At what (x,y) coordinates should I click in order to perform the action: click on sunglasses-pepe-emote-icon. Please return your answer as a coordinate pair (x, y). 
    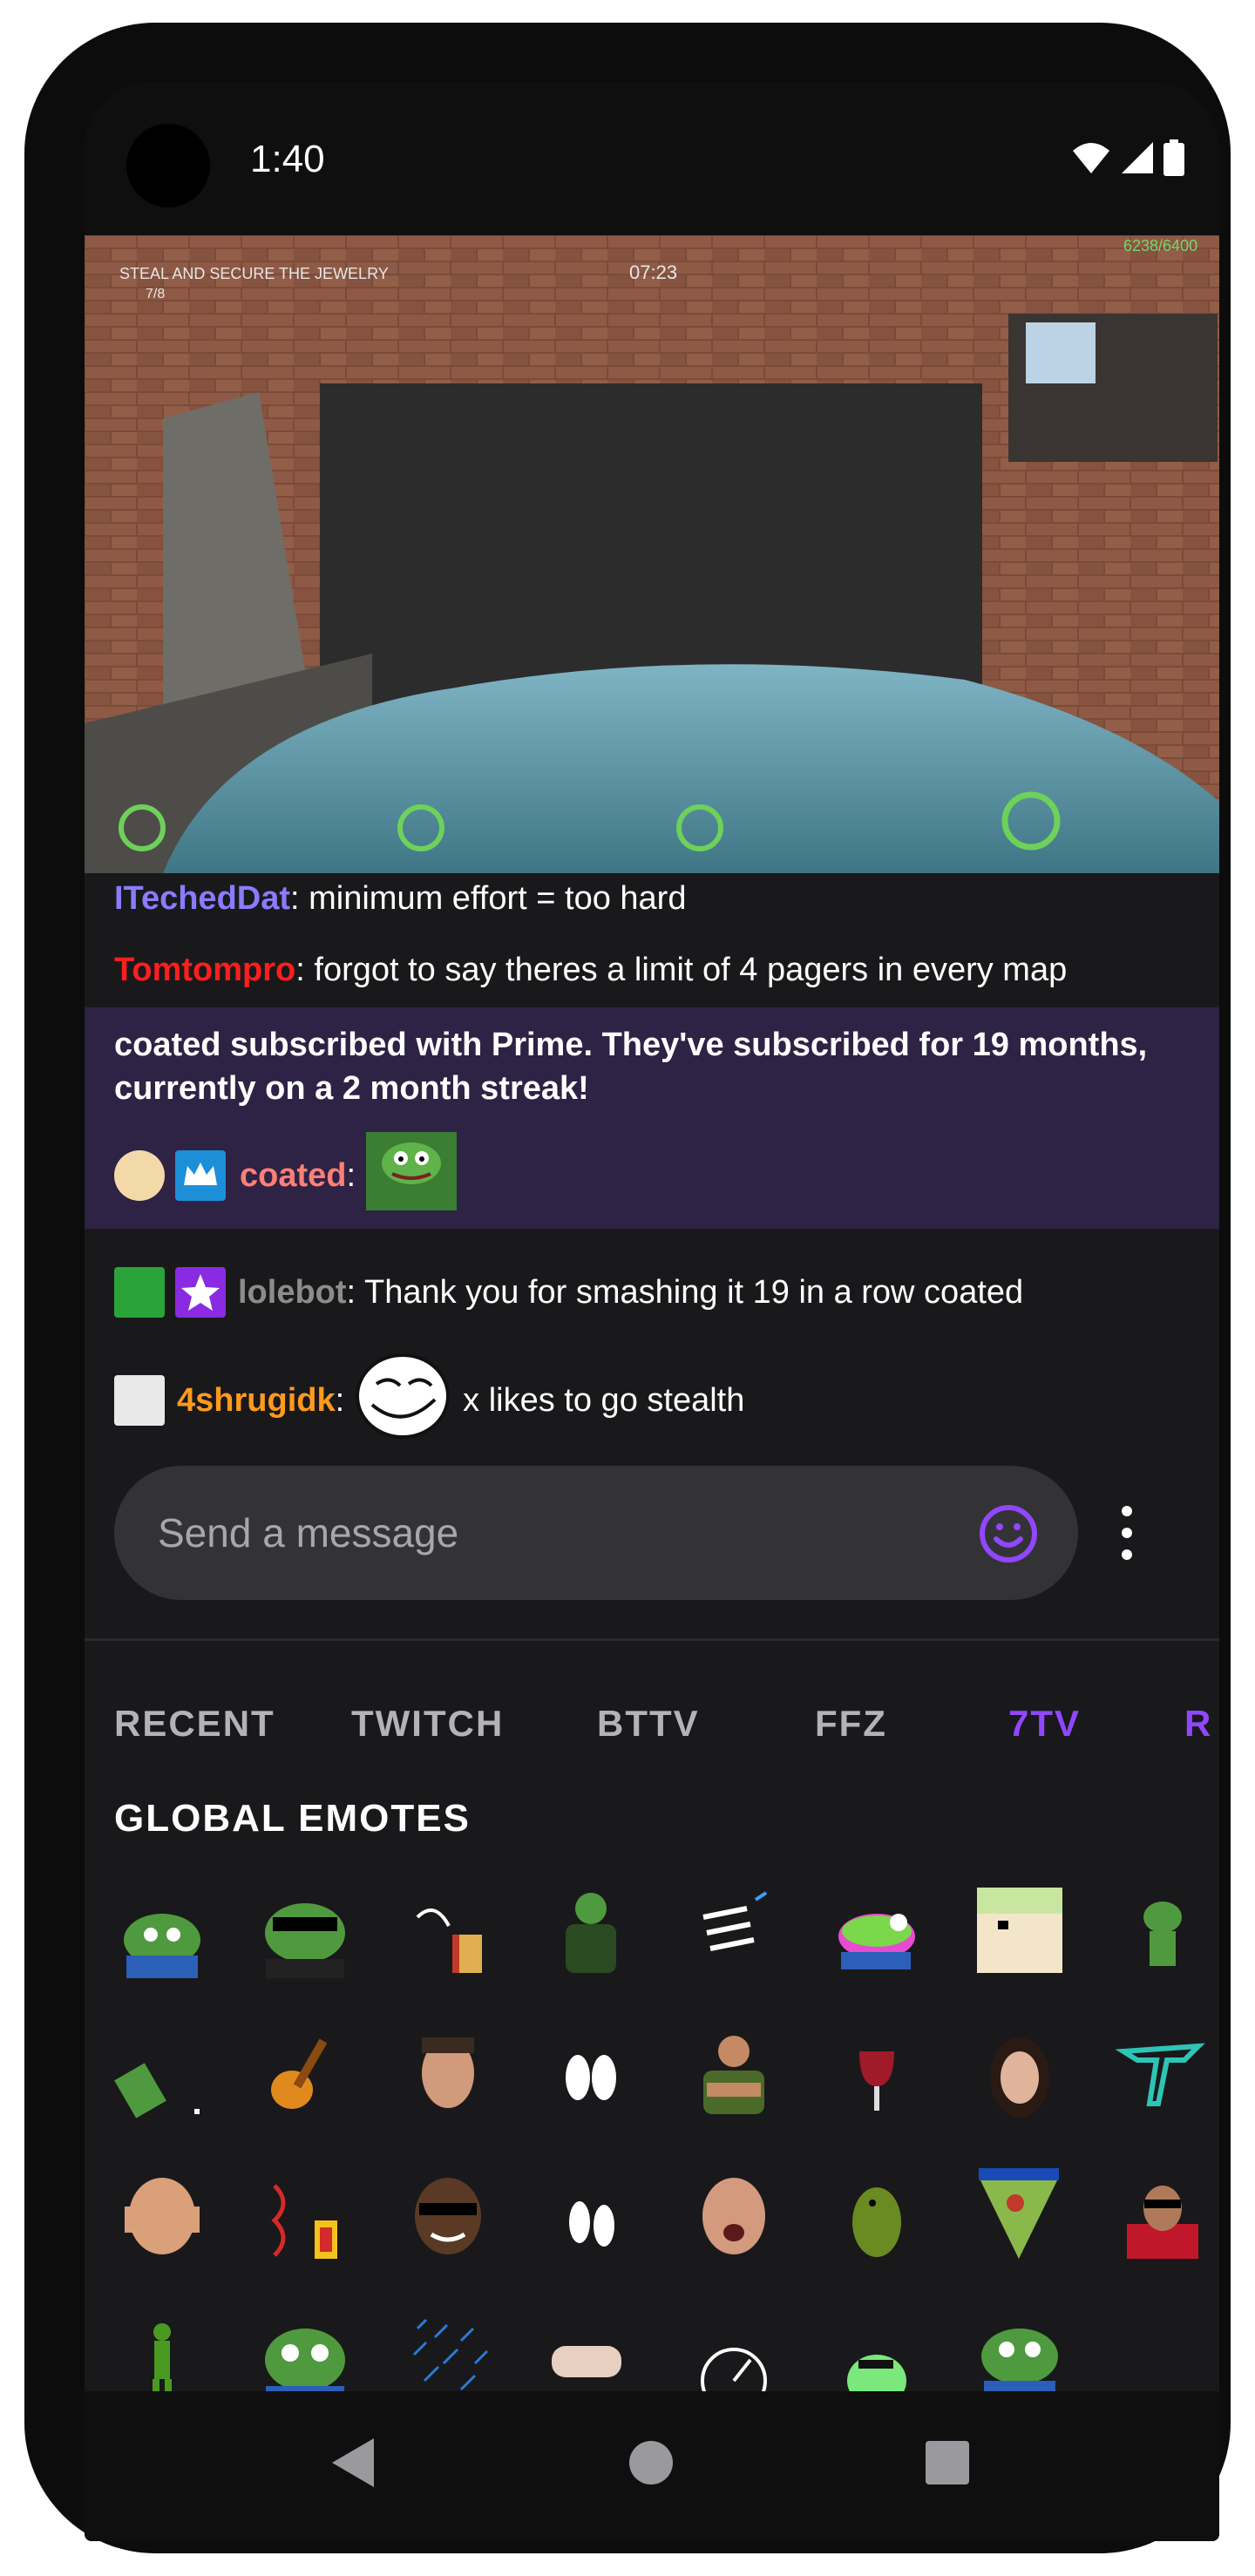
    Looking at the image, I should click on (305, 1930).